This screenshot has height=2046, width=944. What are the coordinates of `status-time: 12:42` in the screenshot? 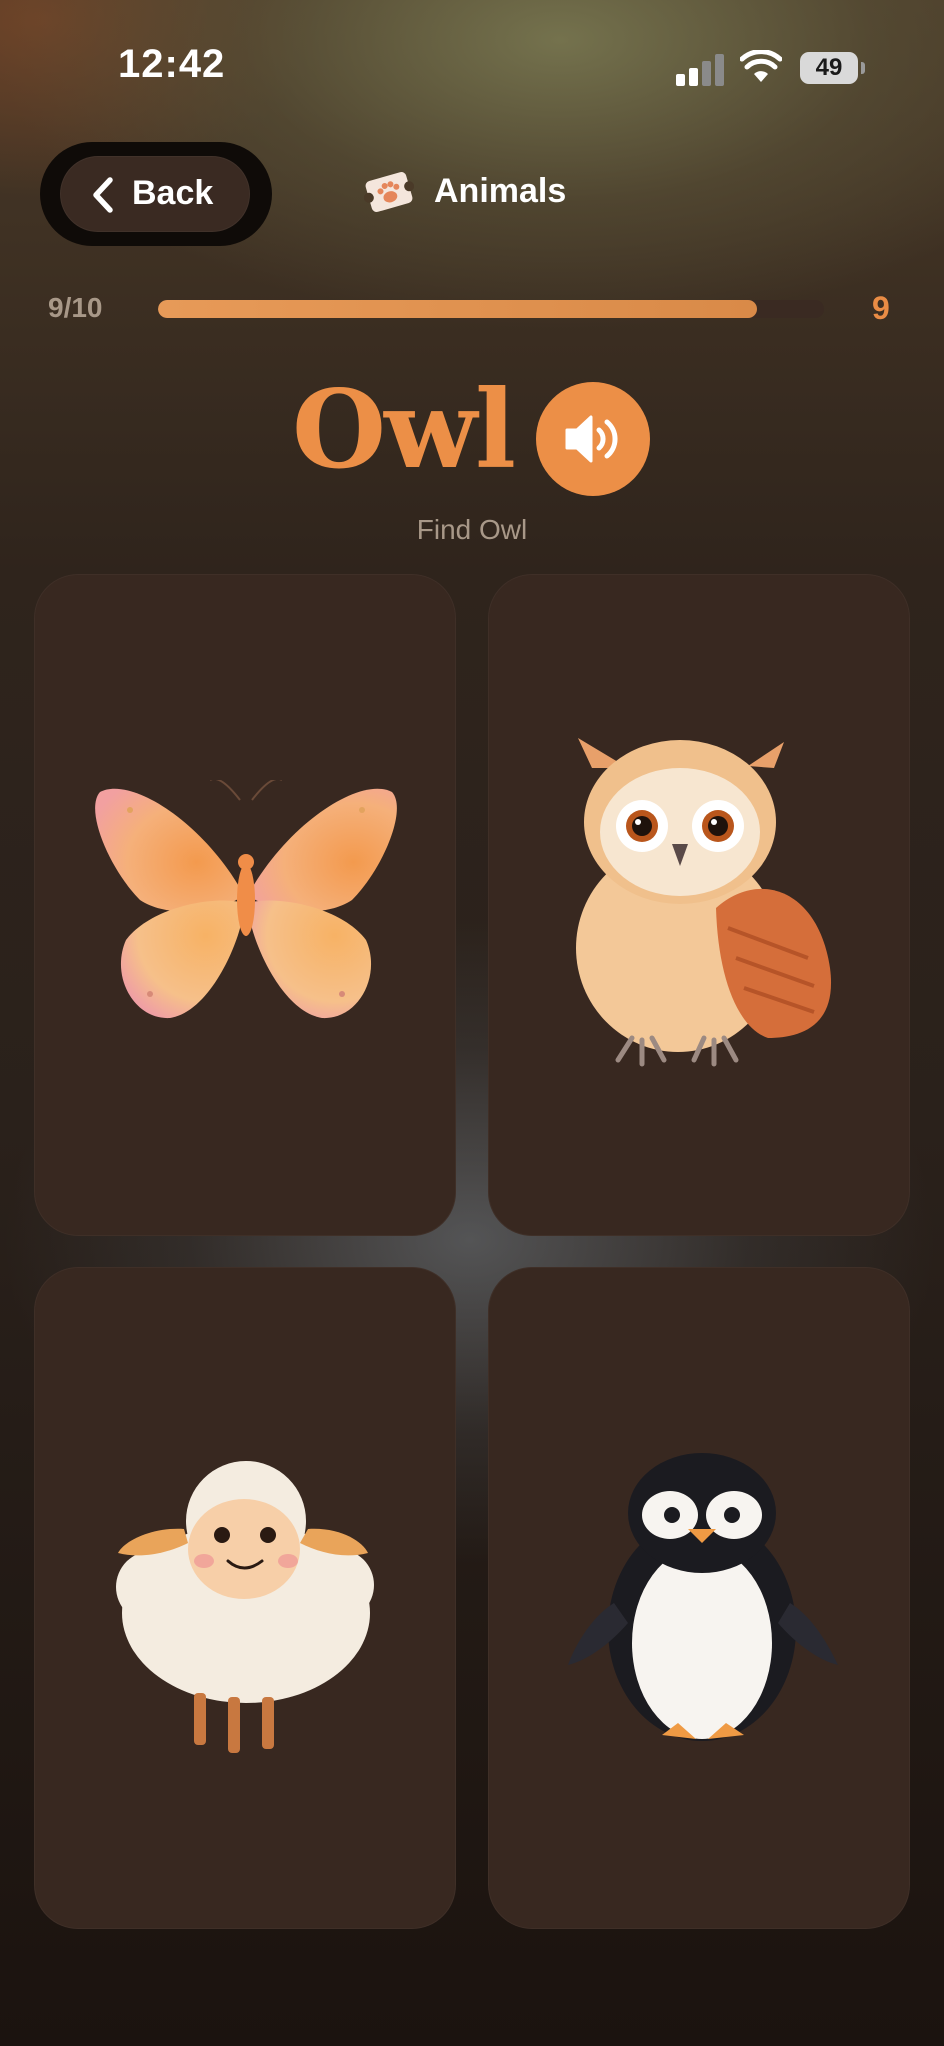 It's located at (172, 64).